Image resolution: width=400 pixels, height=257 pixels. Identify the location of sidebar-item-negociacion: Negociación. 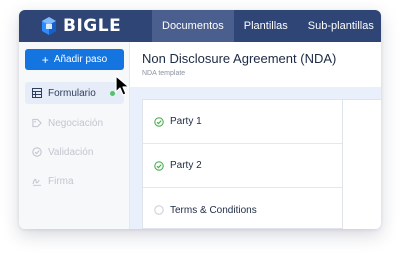
(74, 123).